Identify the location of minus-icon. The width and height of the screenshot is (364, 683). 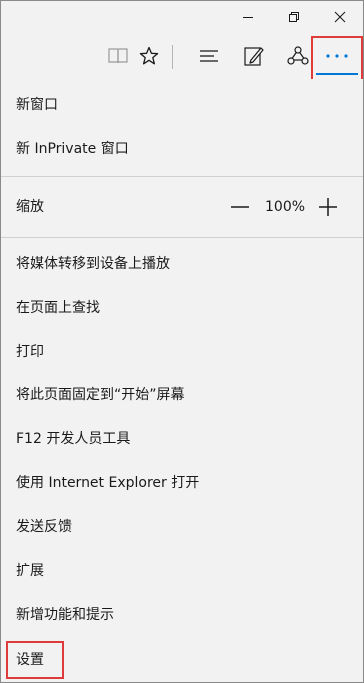
(240, 207).